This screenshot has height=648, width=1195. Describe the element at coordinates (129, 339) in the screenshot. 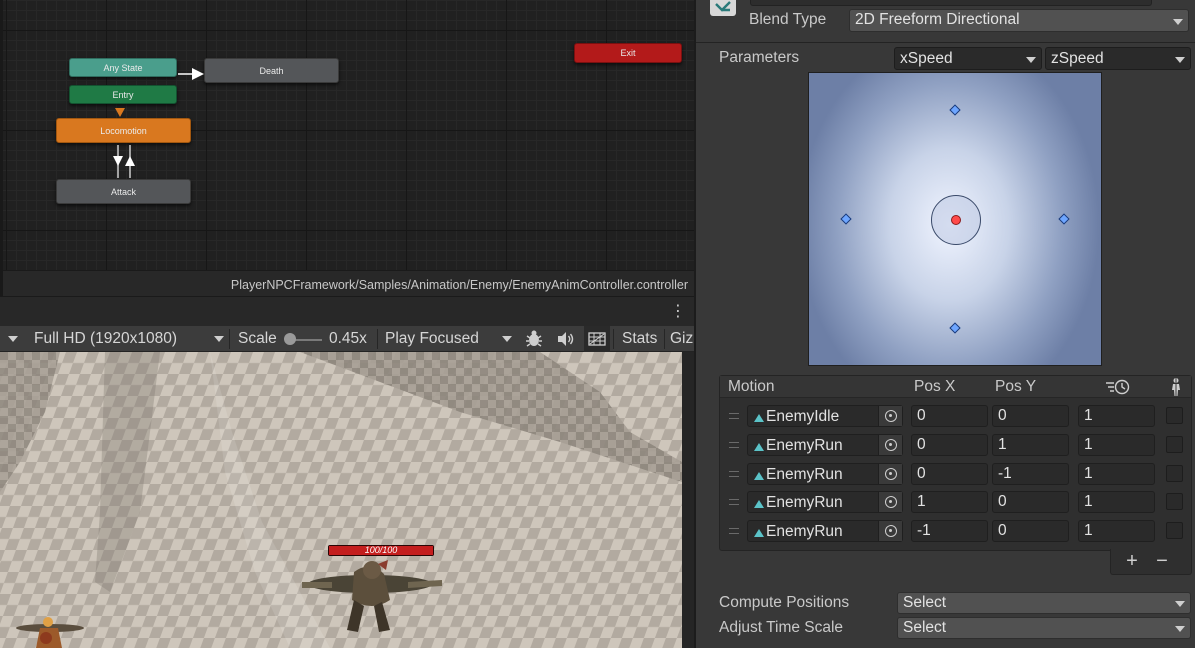

I see `resolution-dropdown: Full HD (1920x1080)` at that location.